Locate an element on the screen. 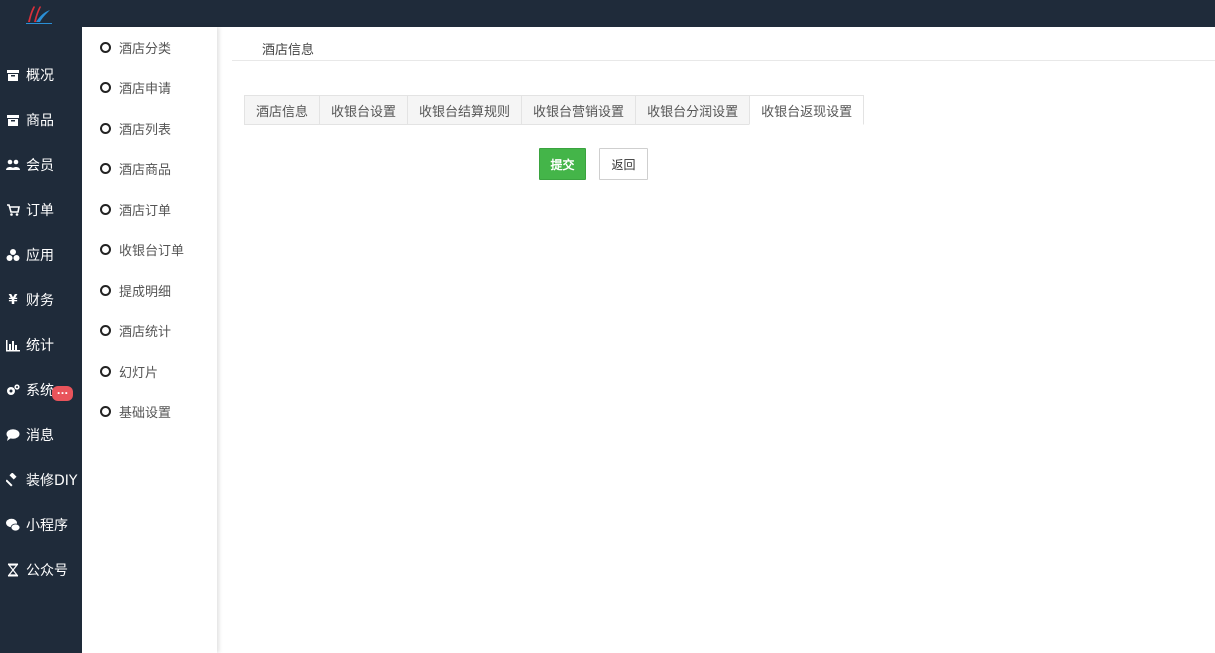 The width and height of the screenshot is (1215, 653). subnav-item-hotel-orders: 酒店订单 is located at coordinates (135, 209).